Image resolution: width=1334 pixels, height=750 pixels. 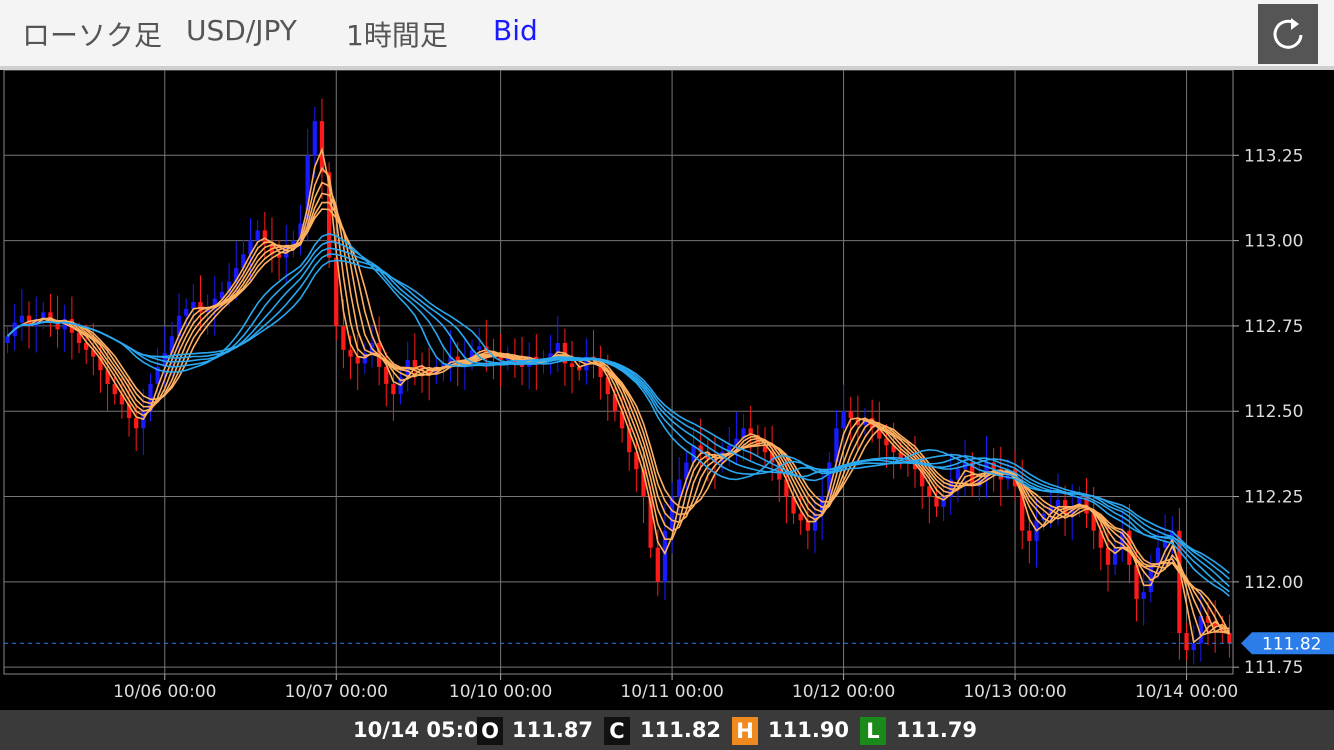 What do you see at coordinates (843, 692) in the screenshot?
I see `x-tick-label: 10/12 00:00` at bounding box center [843, 692].